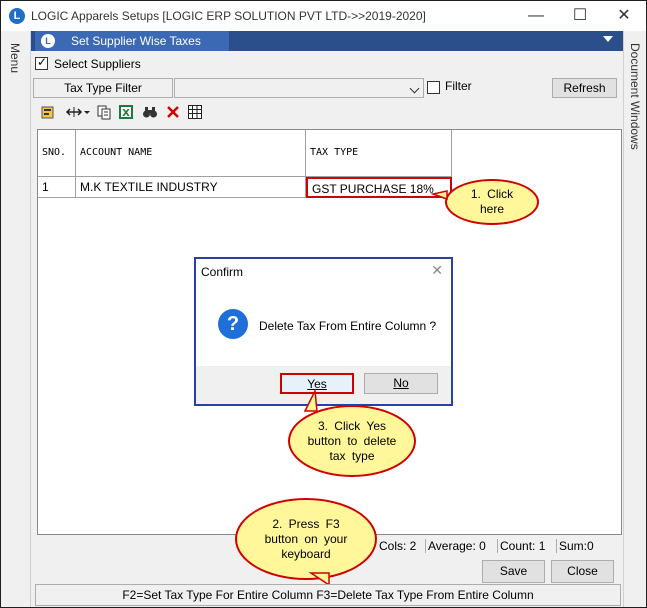 The height and width of the screenshot is (608, 647). Describe the element at coordinates (191, 187) in the screenshot. I see `cell-account-name: M.K TEXTILE INDUSTRY` at that location.